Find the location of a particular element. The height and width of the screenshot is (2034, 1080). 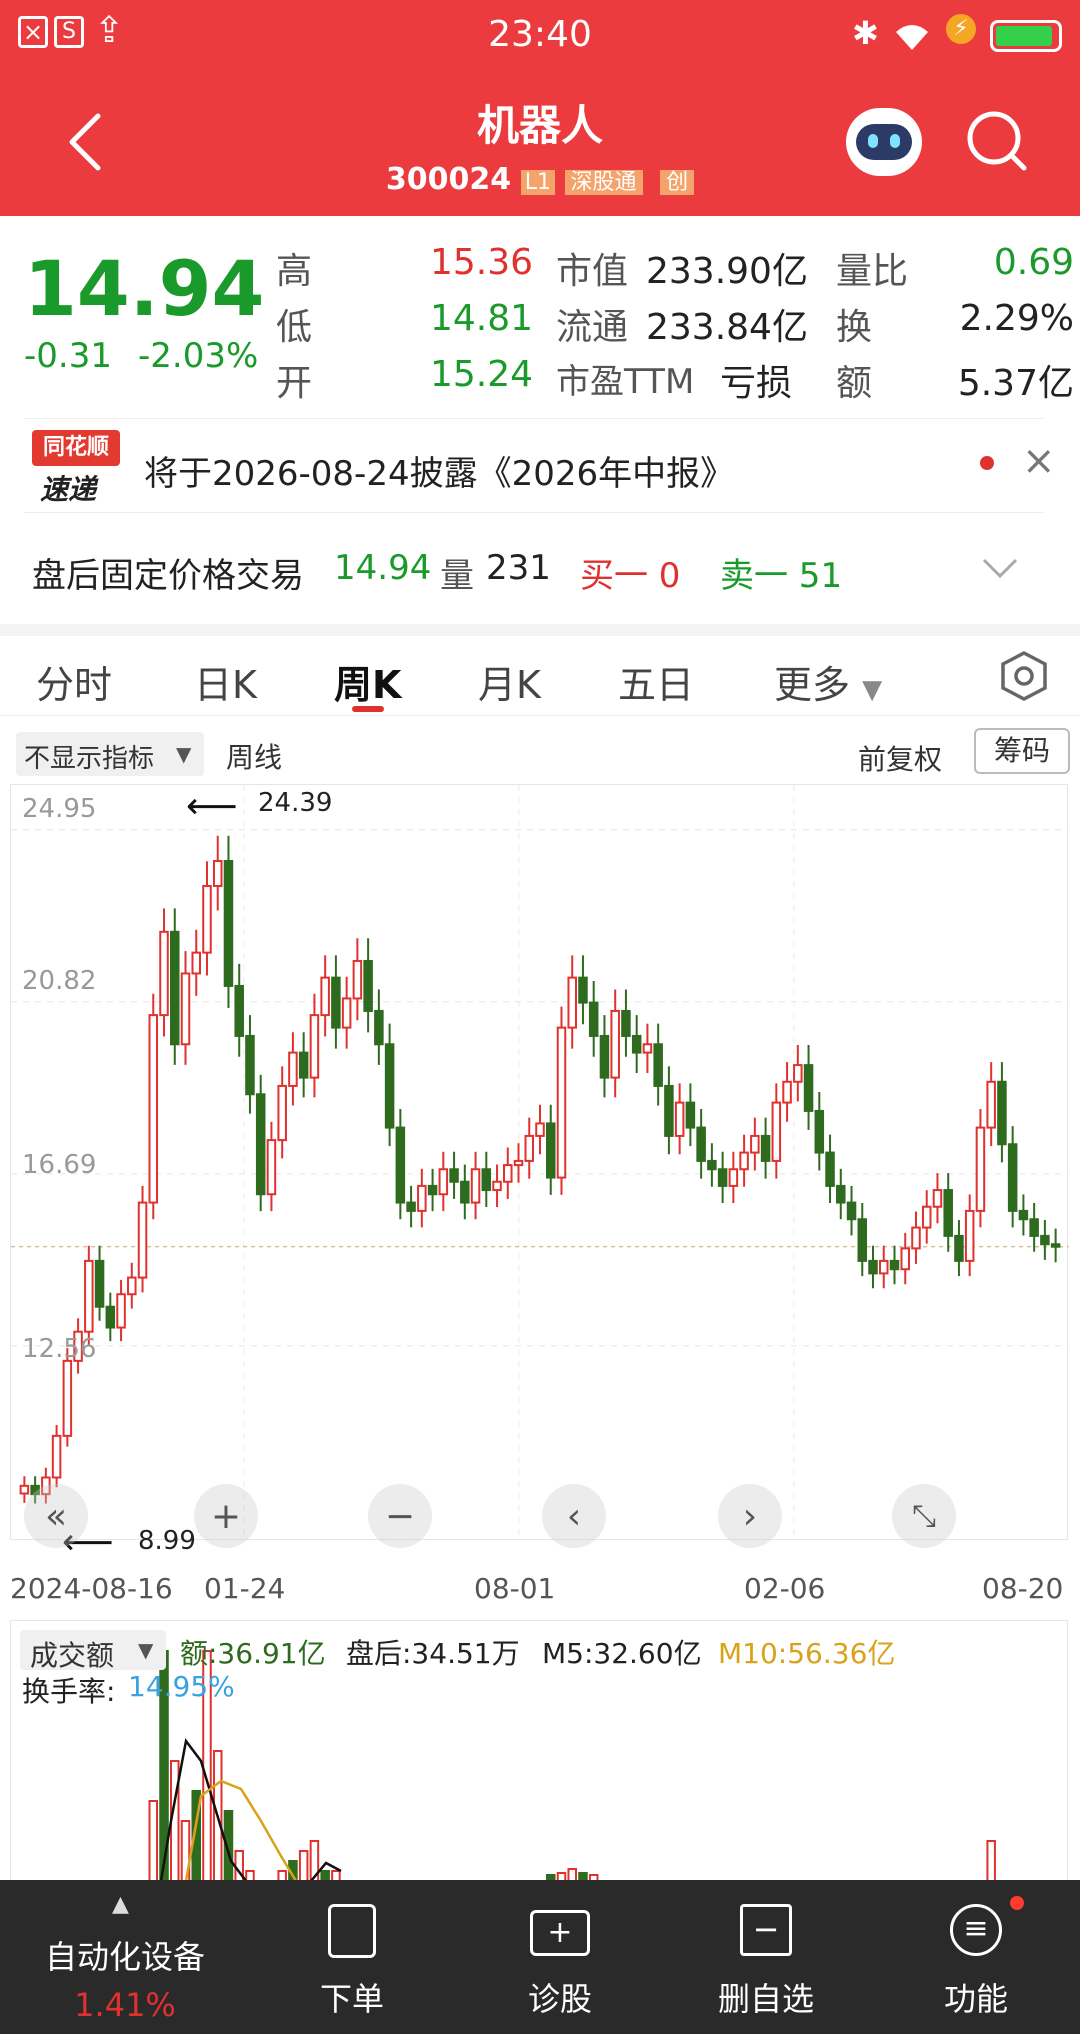

turnover-rate-label: 换手率: is located at coordinates (69, 1691).